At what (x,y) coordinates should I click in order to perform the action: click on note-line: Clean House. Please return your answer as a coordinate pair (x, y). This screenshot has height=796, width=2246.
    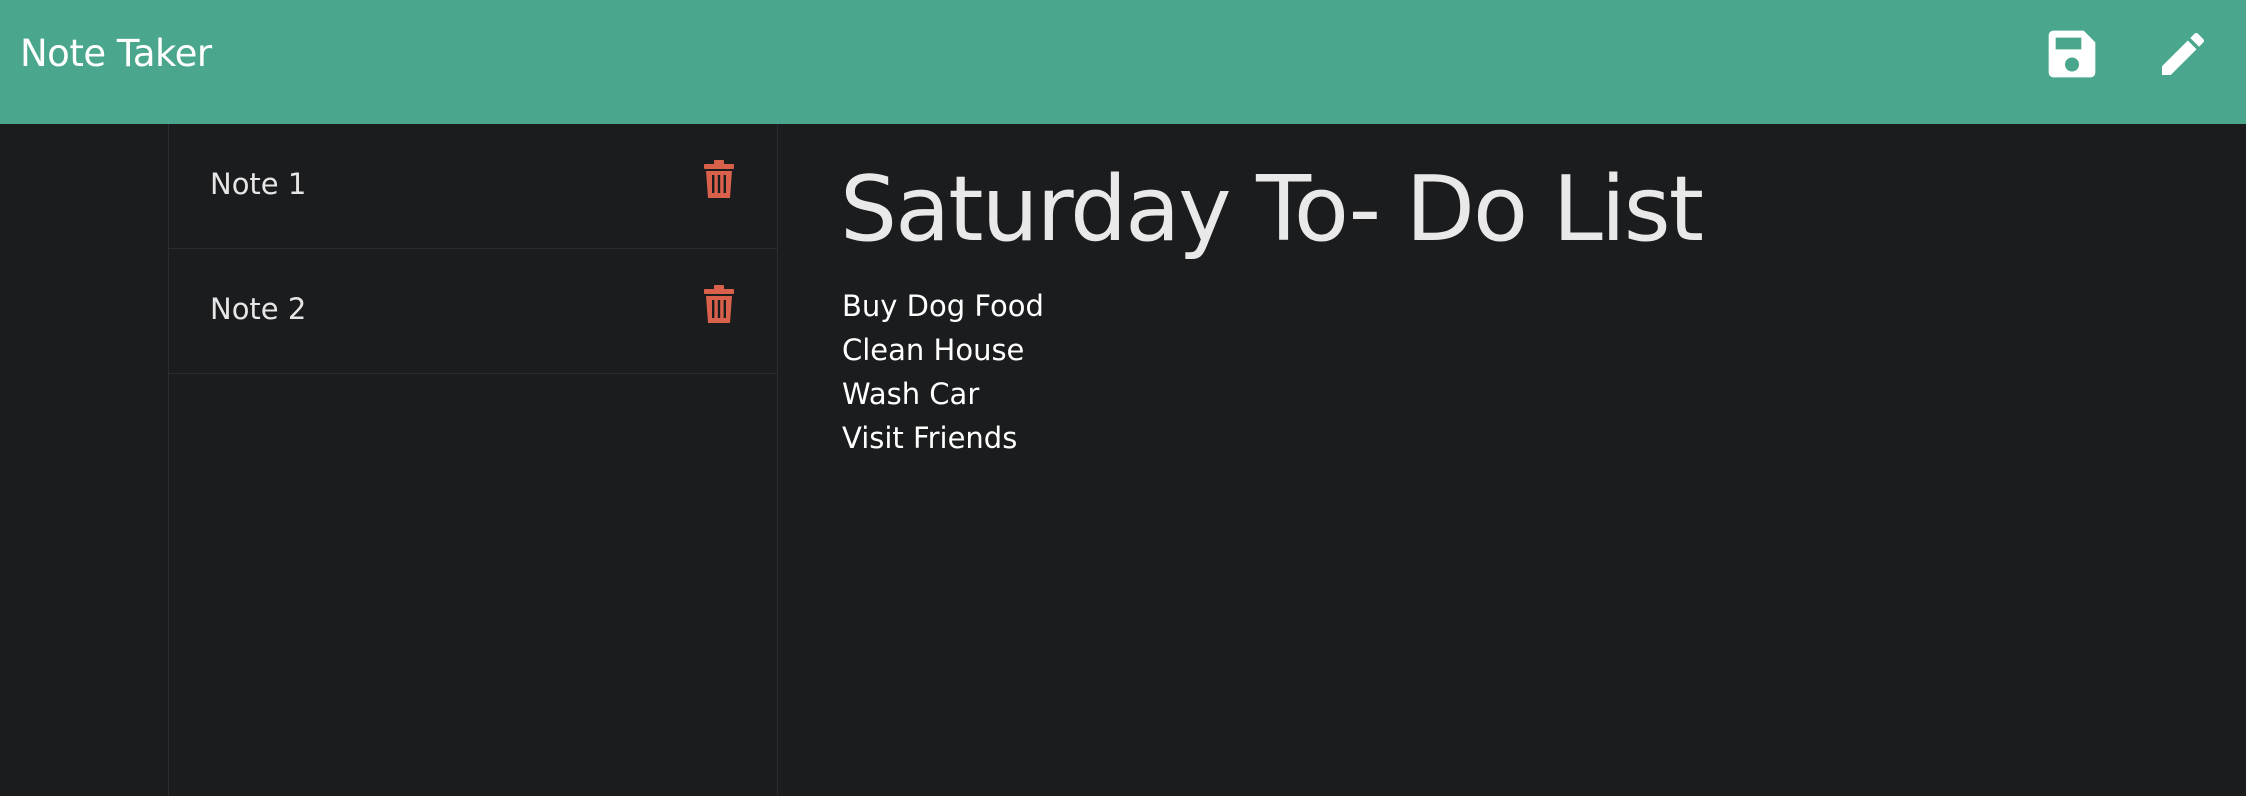
    Looking at the image, I should click on (933, 350).